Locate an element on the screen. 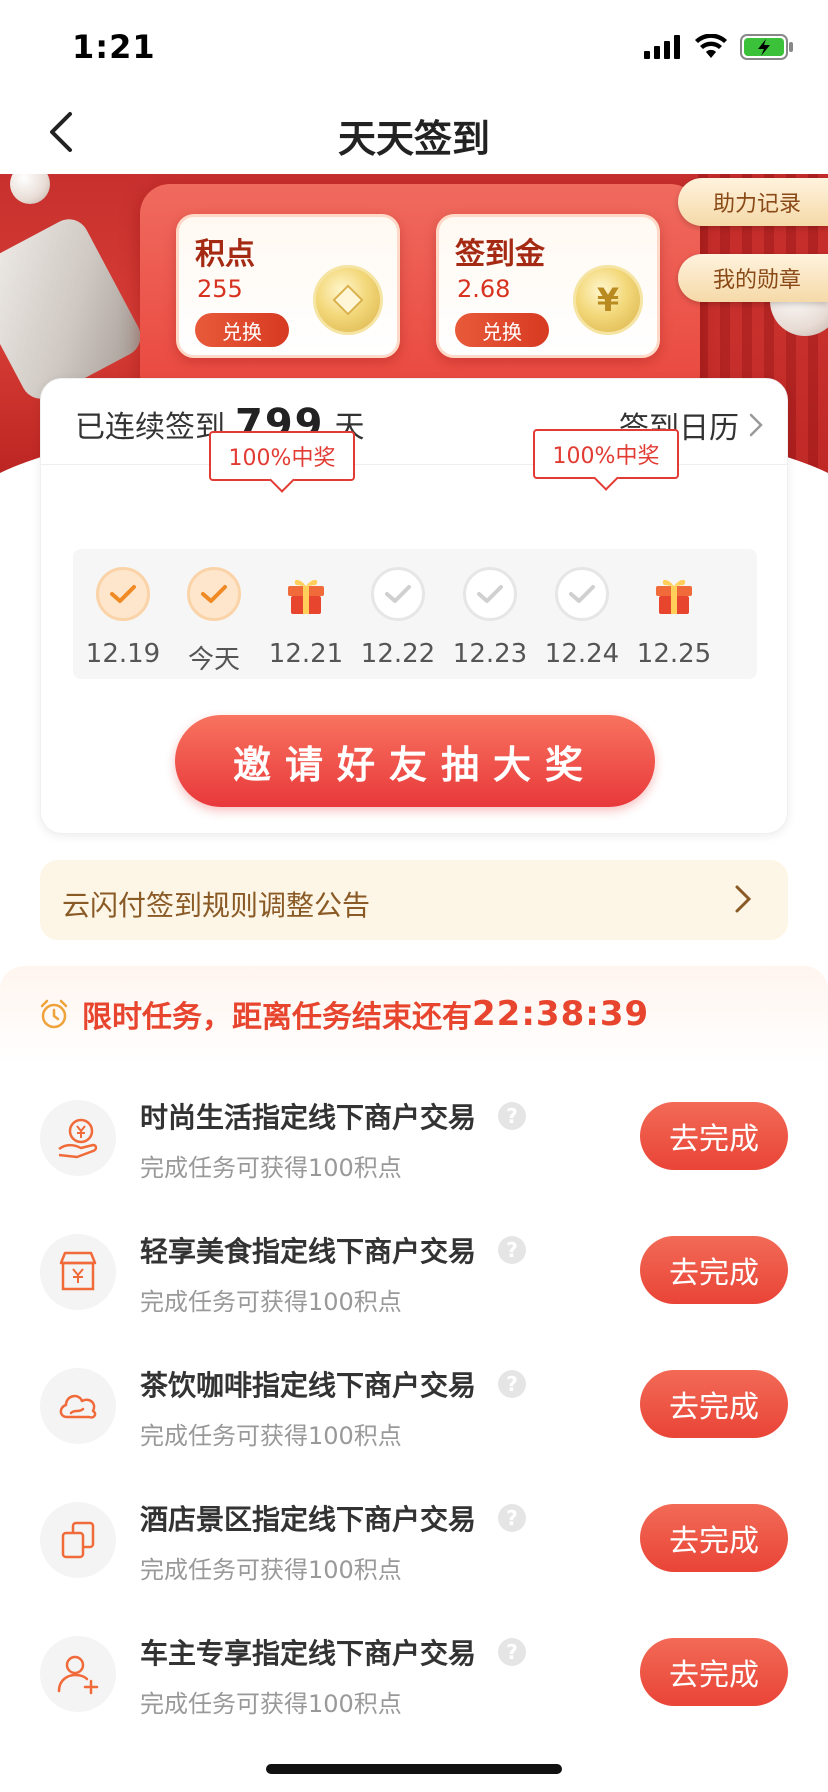  copy-icon is located at coordinates (78, 1540).